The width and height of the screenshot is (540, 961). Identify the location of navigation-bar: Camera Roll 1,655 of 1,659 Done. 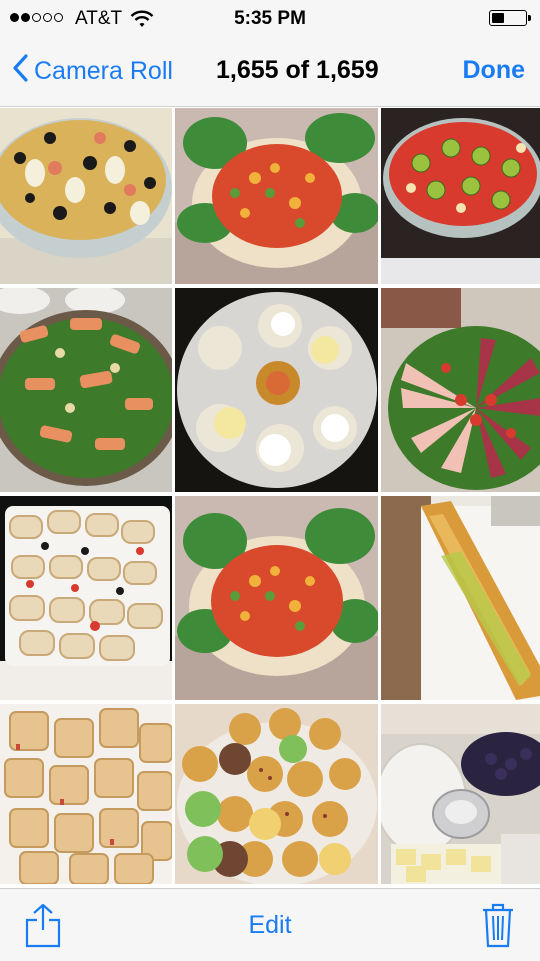
(270, 72).